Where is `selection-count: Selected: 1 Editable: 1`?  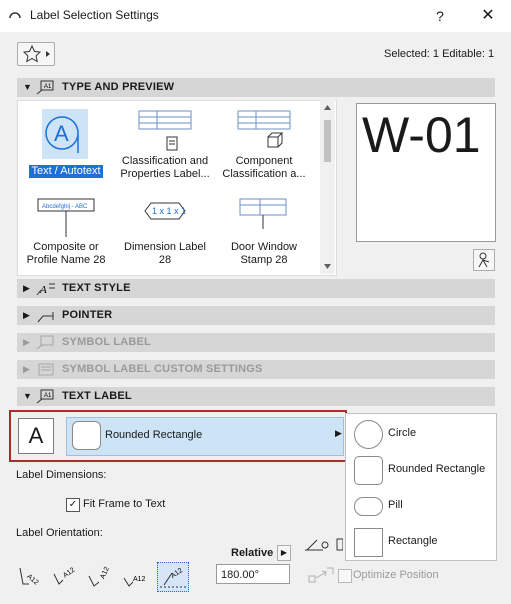
selection-count: Selected: 1 Editable: 1 is located at coordinates (439, 54).